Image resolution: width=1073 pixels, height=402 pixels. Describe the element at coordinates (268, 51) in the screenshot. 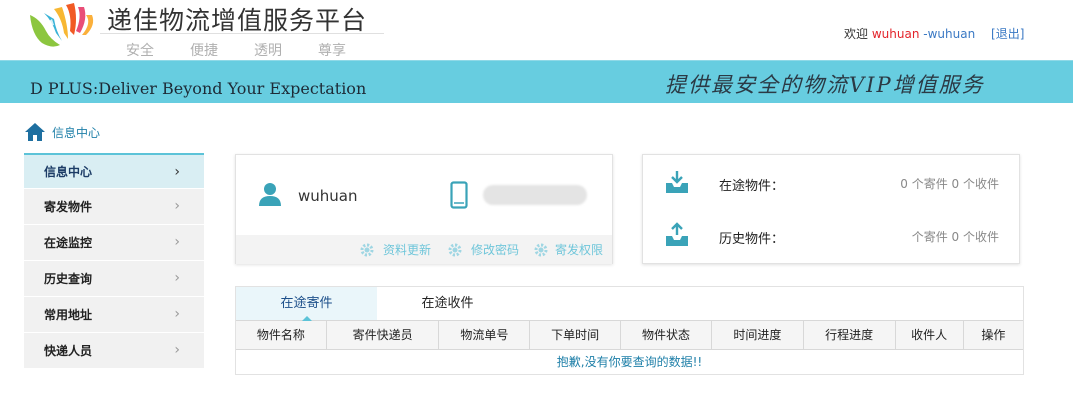

I see `slogan-transparent: 透明` at that location.